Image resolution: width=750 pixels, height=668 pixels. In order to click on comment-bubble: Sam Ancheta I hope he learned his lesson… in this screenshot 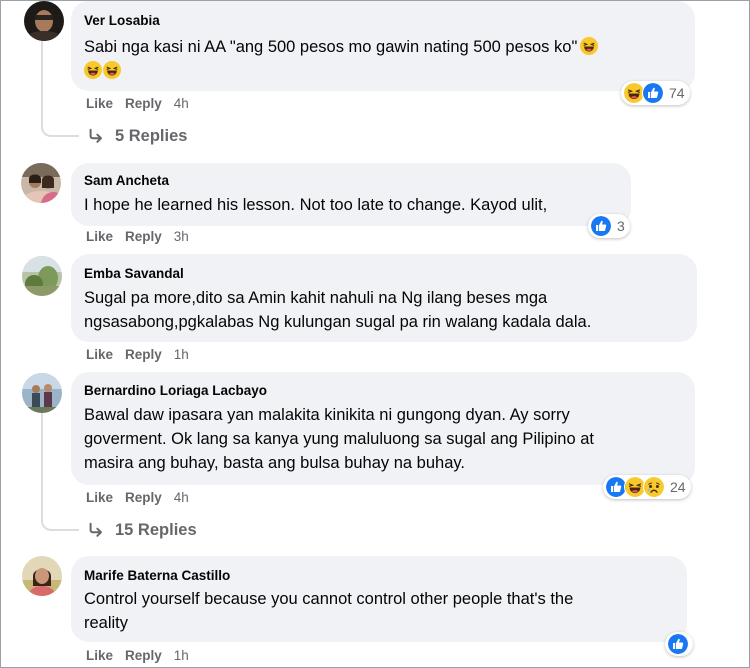, I will do `click(351, 194)`.